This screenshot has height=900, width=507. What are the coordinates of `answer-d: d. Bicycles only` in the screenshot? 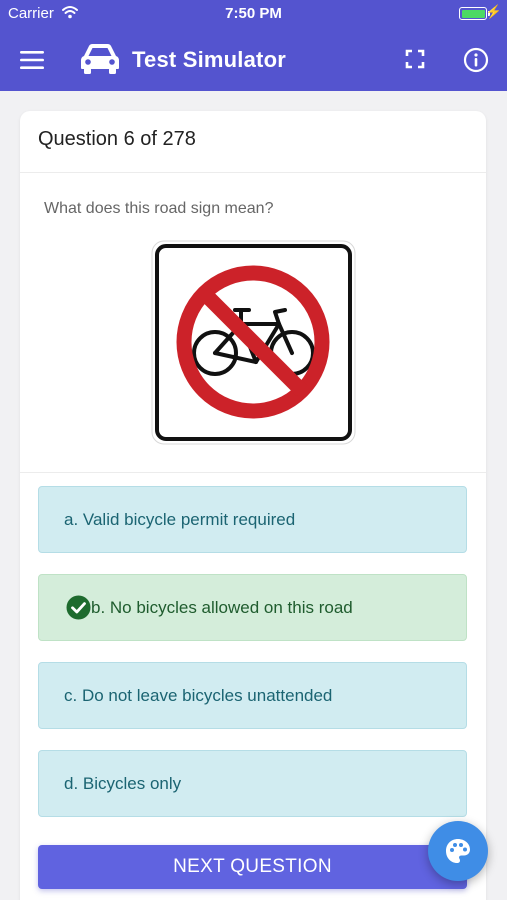 It's located at (252, 783).